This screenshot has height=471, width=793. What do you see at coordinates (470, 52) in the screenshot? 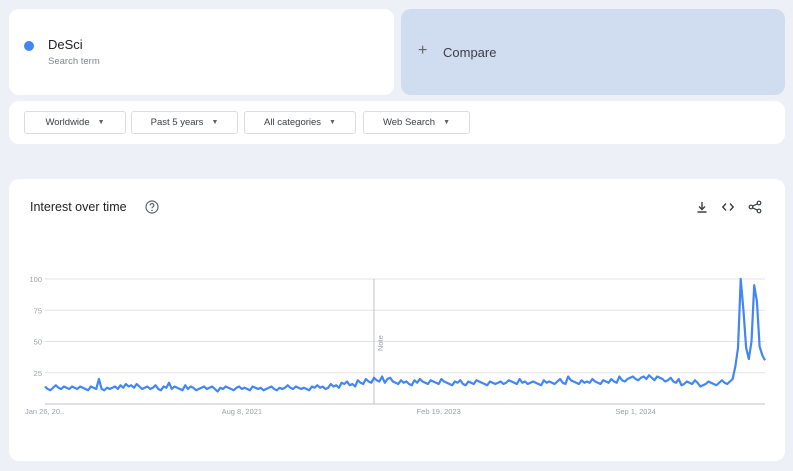
I see `compare-label: Compare` at bounding box center [470, 52].